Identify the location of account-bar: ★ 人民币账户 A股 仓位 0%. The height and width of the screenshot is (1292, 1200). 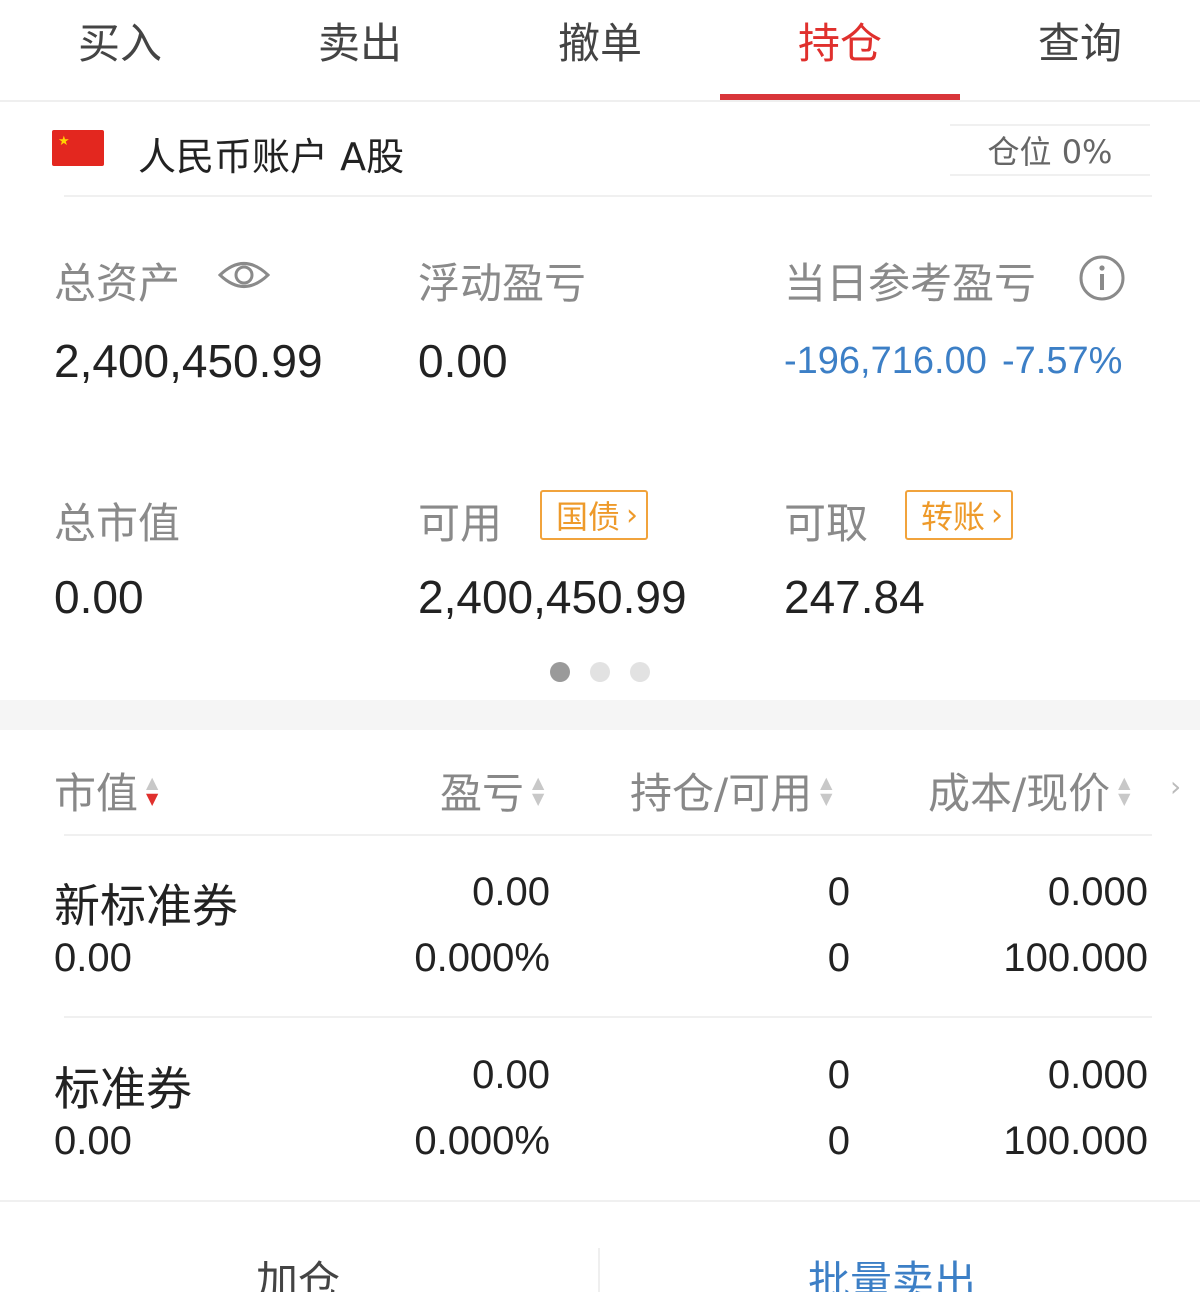
(600, 150).